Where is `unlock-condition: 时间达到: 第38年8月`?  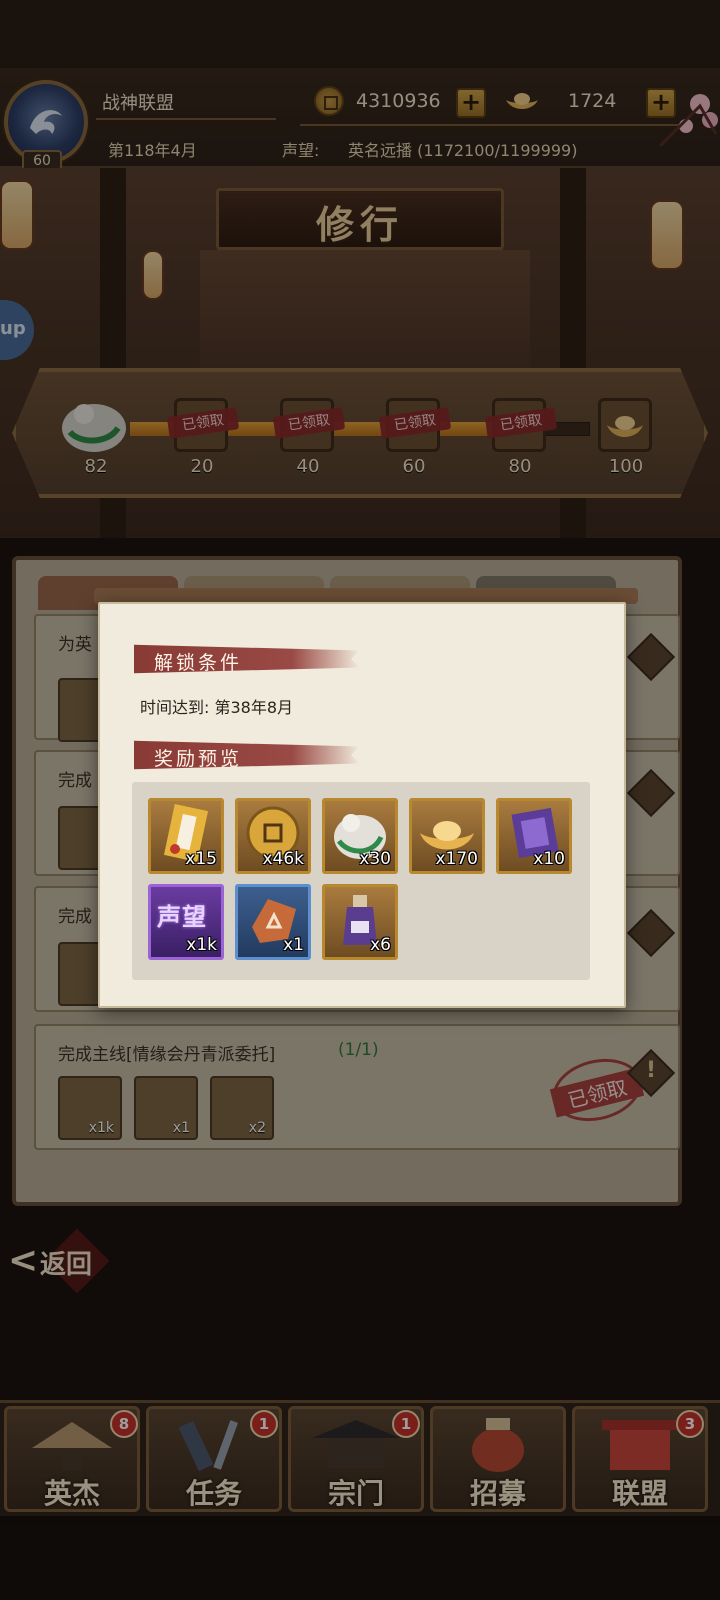
unlock-condition: 时间达到: 第38年8月 is located at coordinates (217, 707).